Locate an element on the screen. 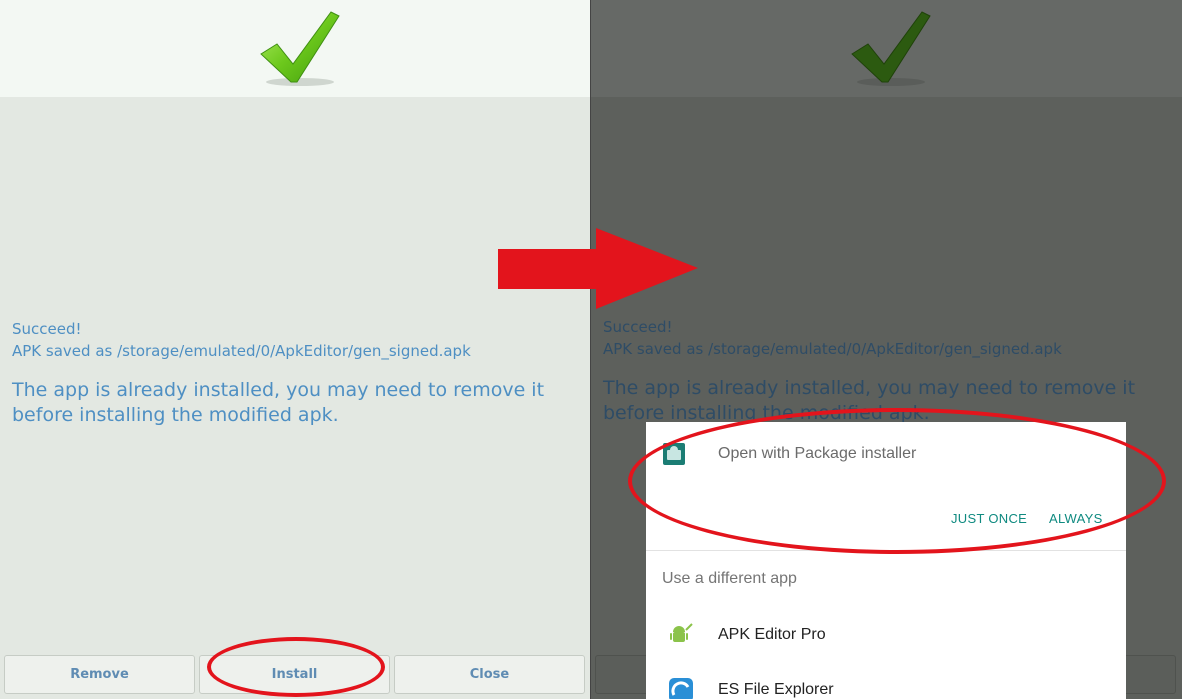 Image resolution: width=1182 pixels, height=699 pixels. success-header is located at coordinates (295, 48).